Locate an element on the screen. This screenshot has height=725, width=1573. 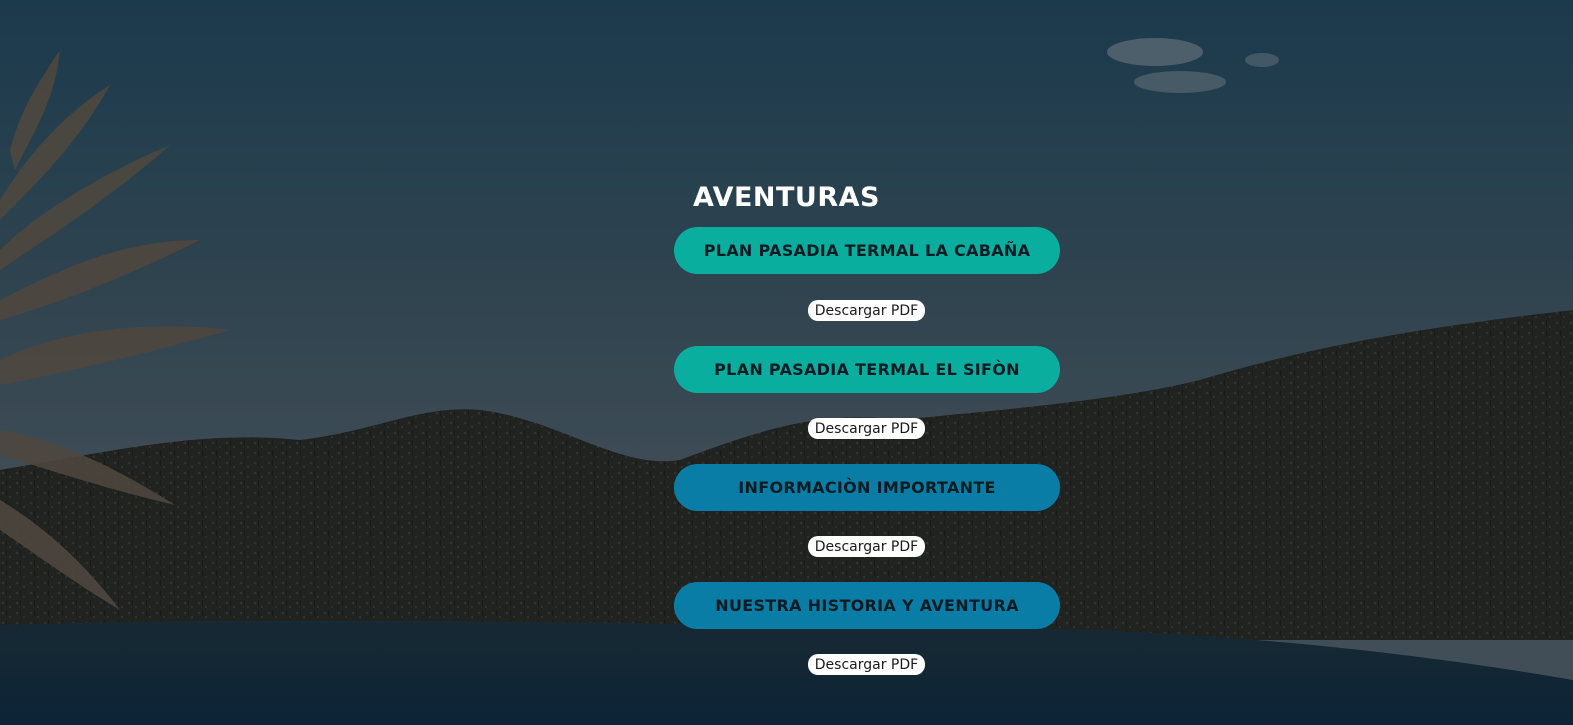
nuestra-historia-button: NUESTRA HISTORIA Y AVENTURA is located at coordinates (867, 605).